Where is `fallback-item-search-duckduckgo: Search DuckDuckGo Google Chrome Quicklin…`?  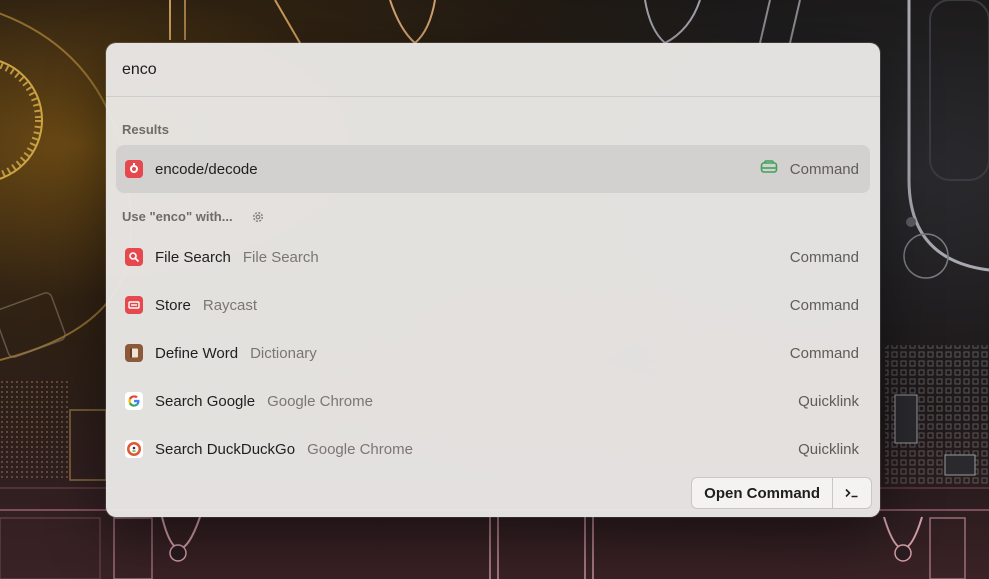
fallback-item-search-duckduckgo: Search DuckDuckGo Google Chrome Quicklin… is located at coordinates (493, 449).